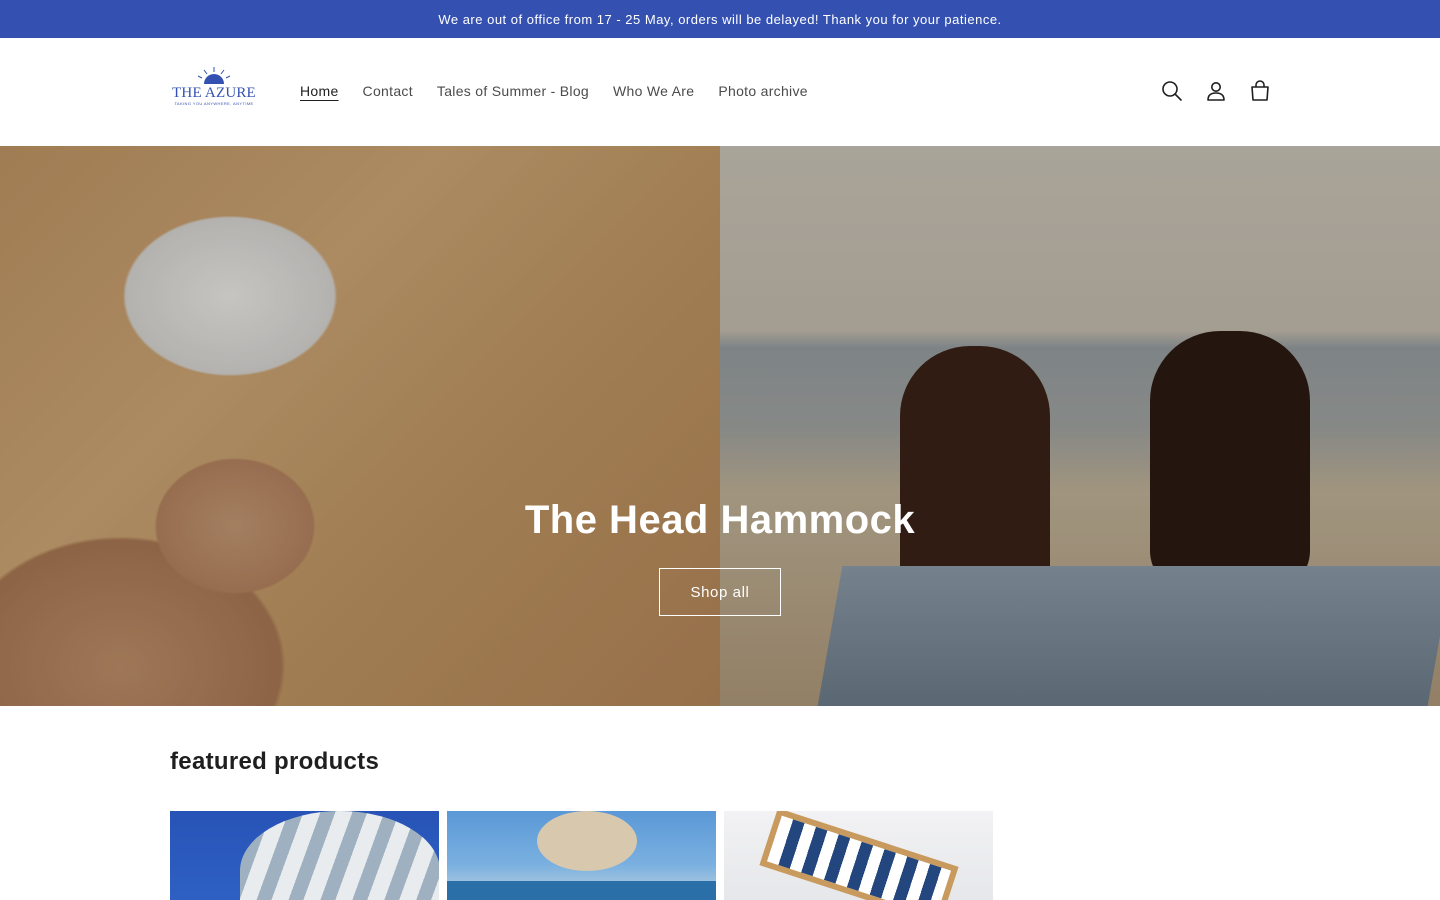 The height and width of the screenshot is (900, 1440). What do you see at coordinates (214, 75) in the screenshot?
I see `sun-logo-icon` at bounding box center [214, 75].